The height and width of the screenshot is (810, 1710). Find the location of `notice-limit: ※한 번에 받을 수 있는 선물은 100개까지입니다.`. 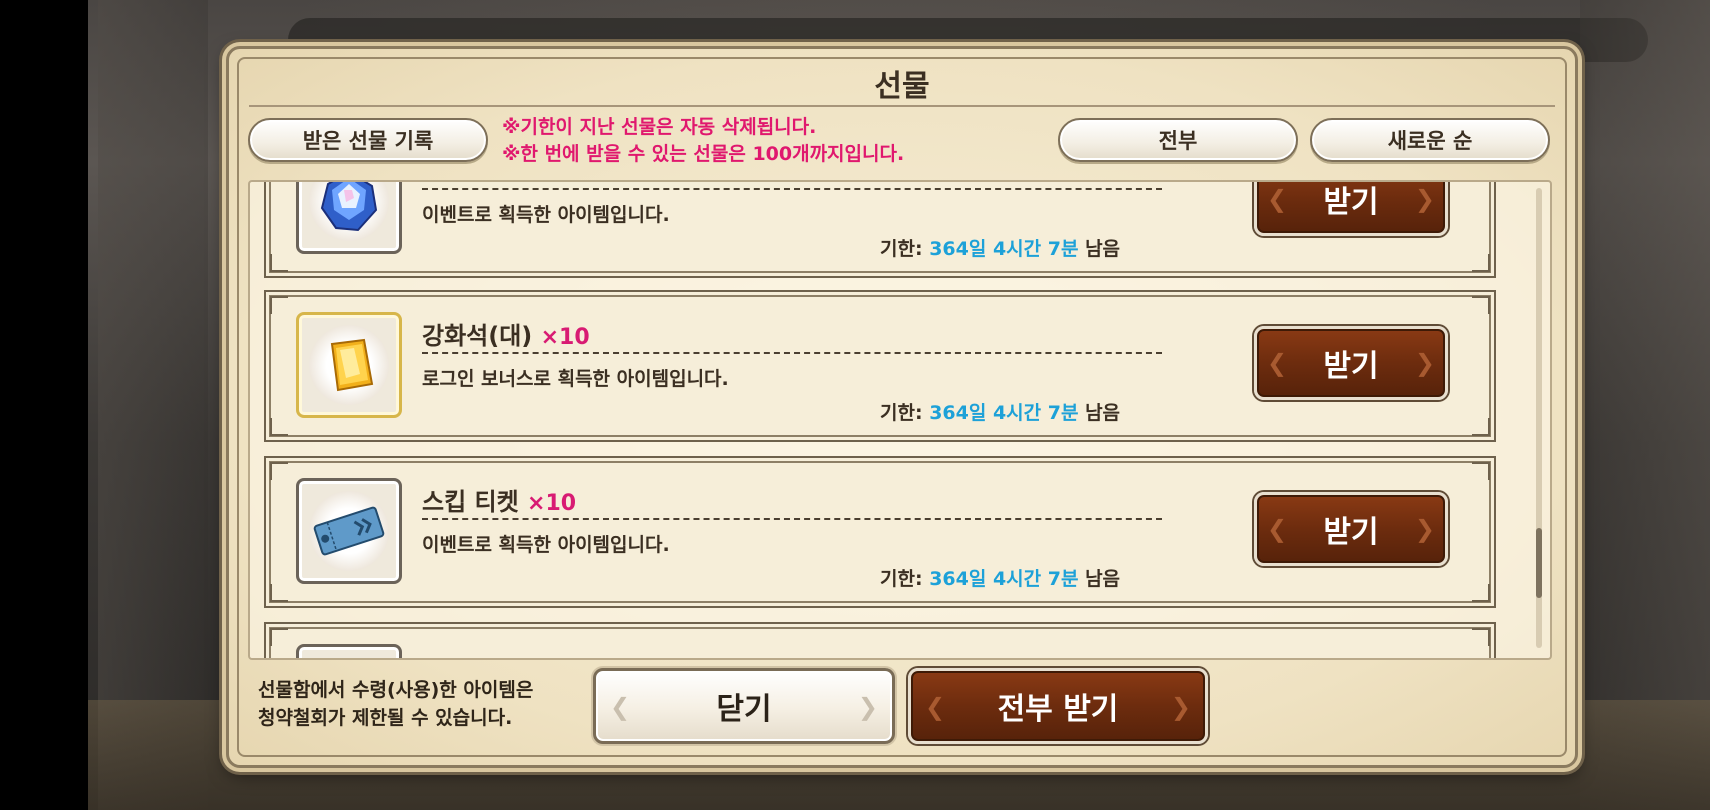

notice-limit: ※한 번에 받을 수 있는 선물은 100개까지입니다. is located at coordinates (703, 154).